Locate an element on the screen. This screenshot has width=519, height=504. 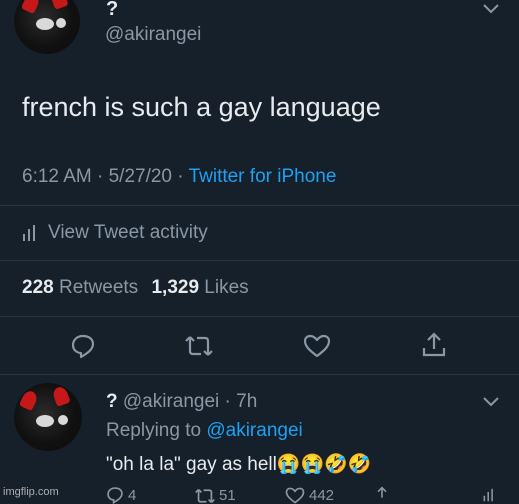
reply-share-button is located at coordinates (382, 495).